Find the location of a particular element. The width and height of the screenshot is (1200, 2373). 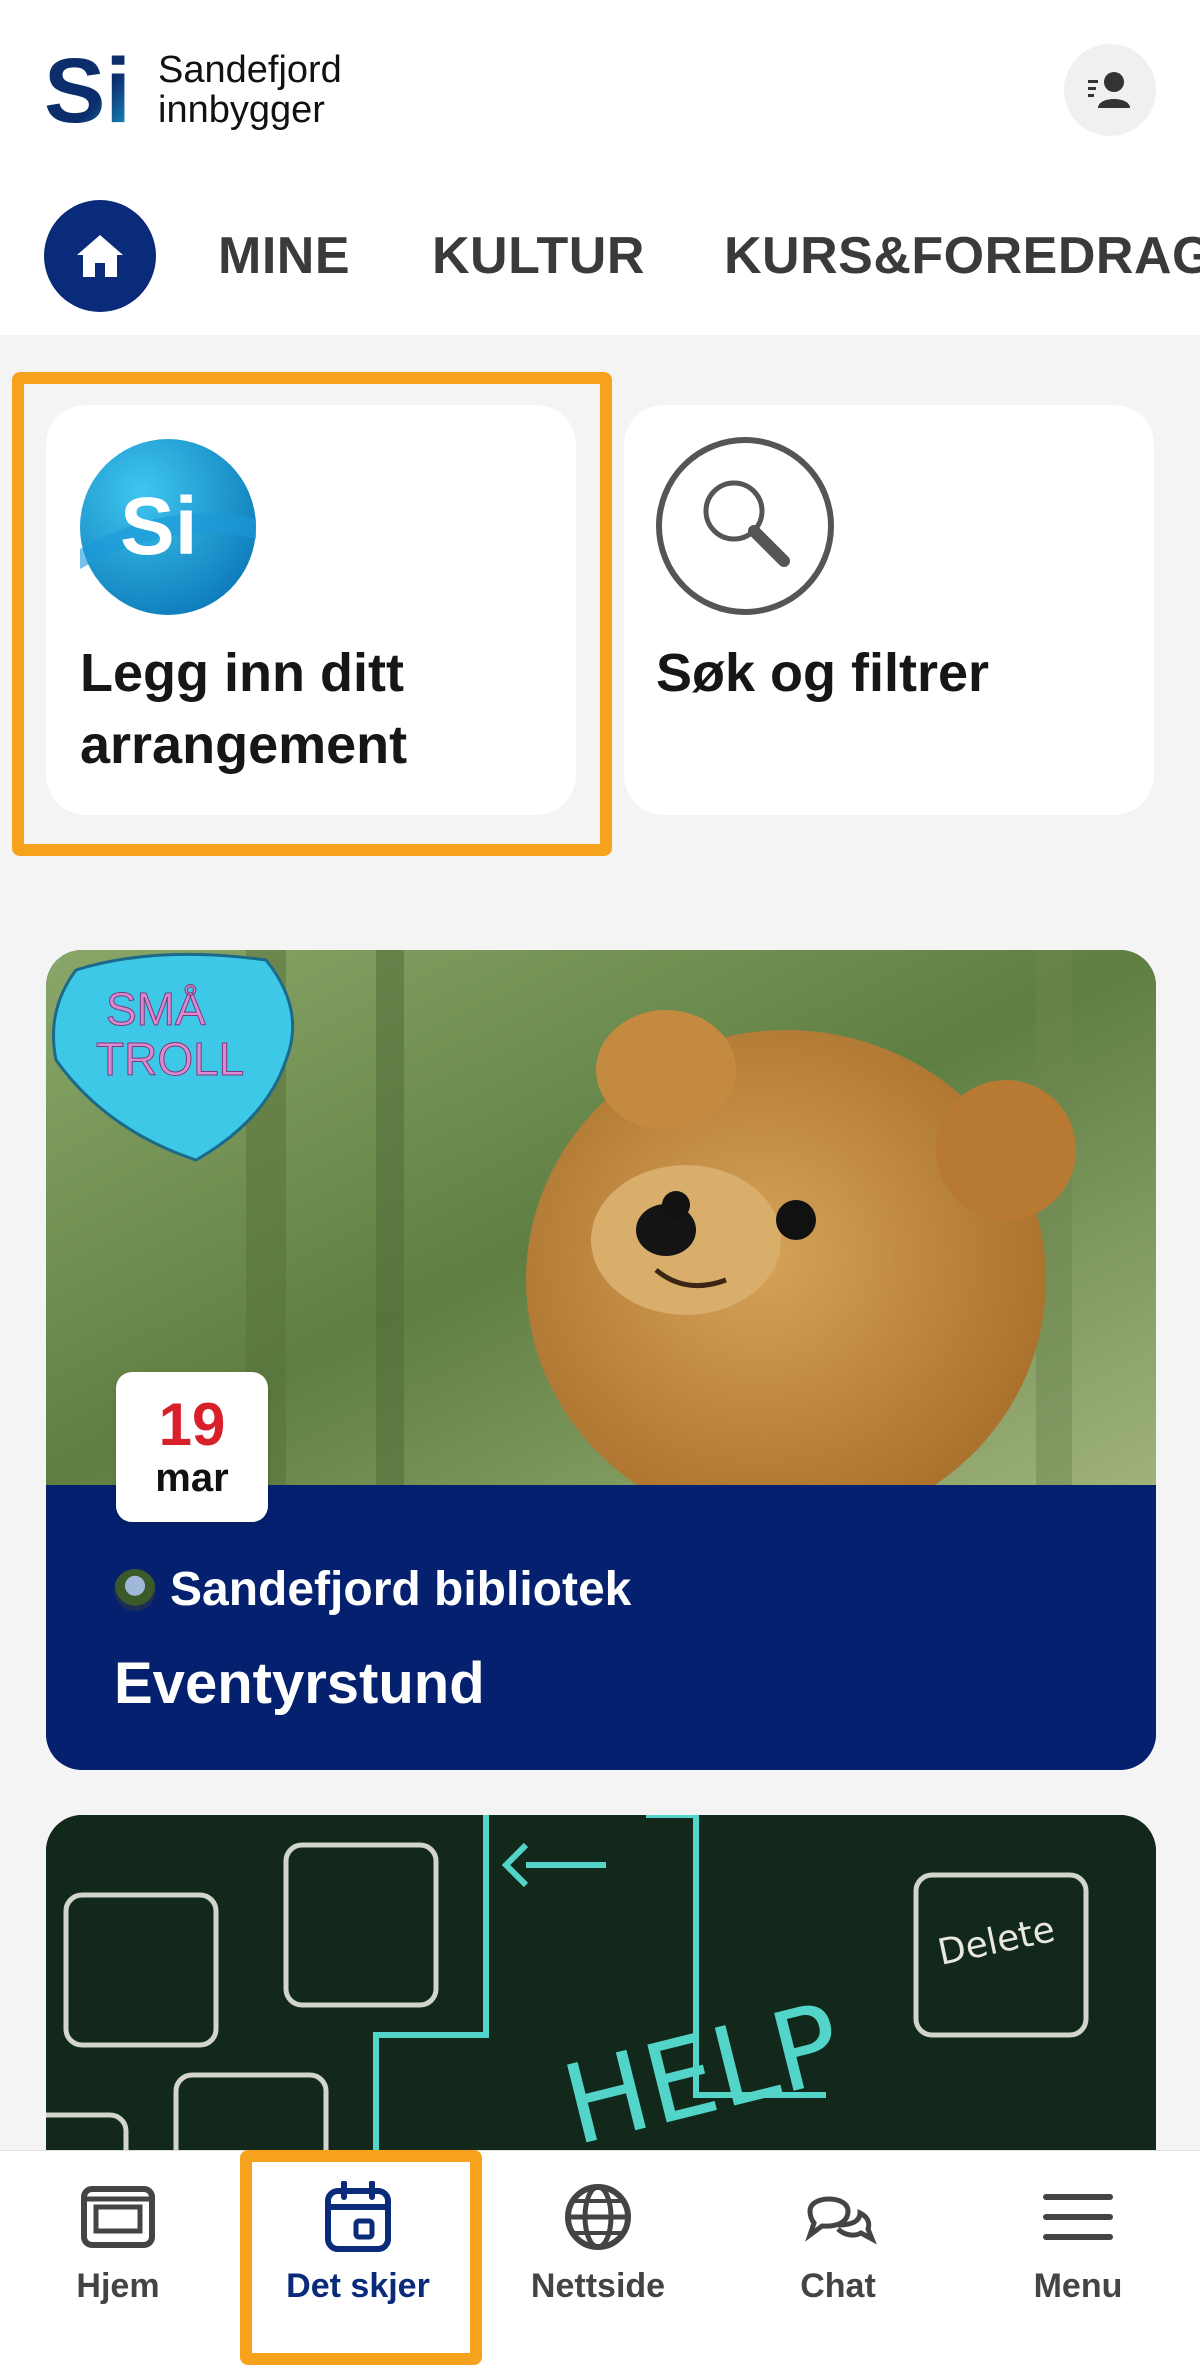

event-info-band is located at coordinates (601, 1627).